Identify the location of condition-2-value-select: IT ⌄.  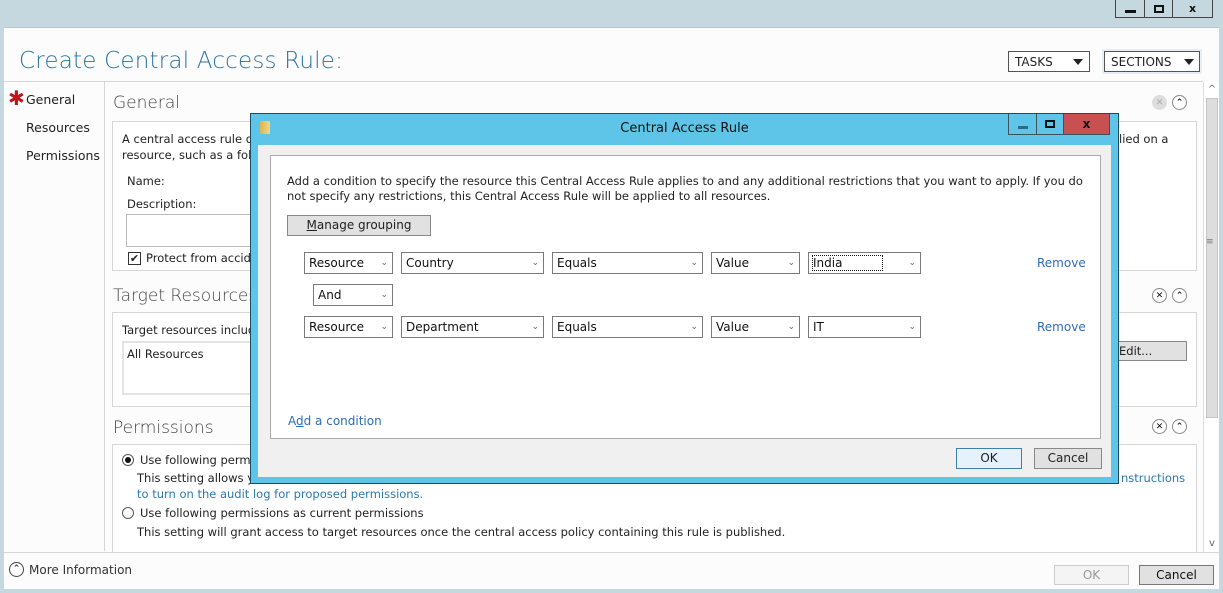
(864, 327).